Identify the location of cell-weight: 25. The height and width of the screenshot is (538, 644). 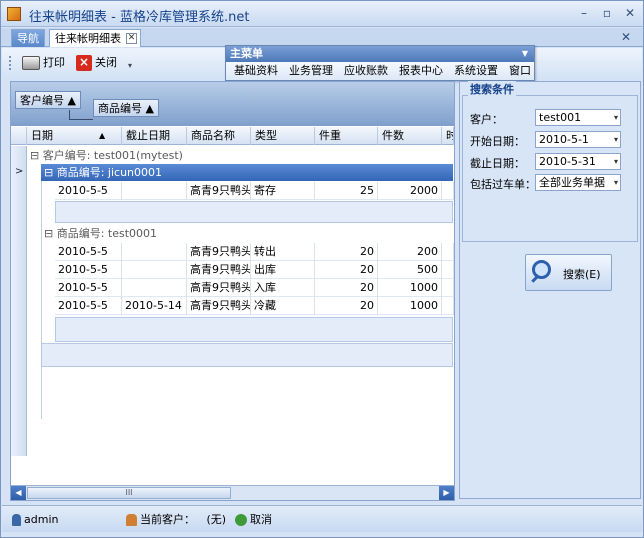
(346, 191).